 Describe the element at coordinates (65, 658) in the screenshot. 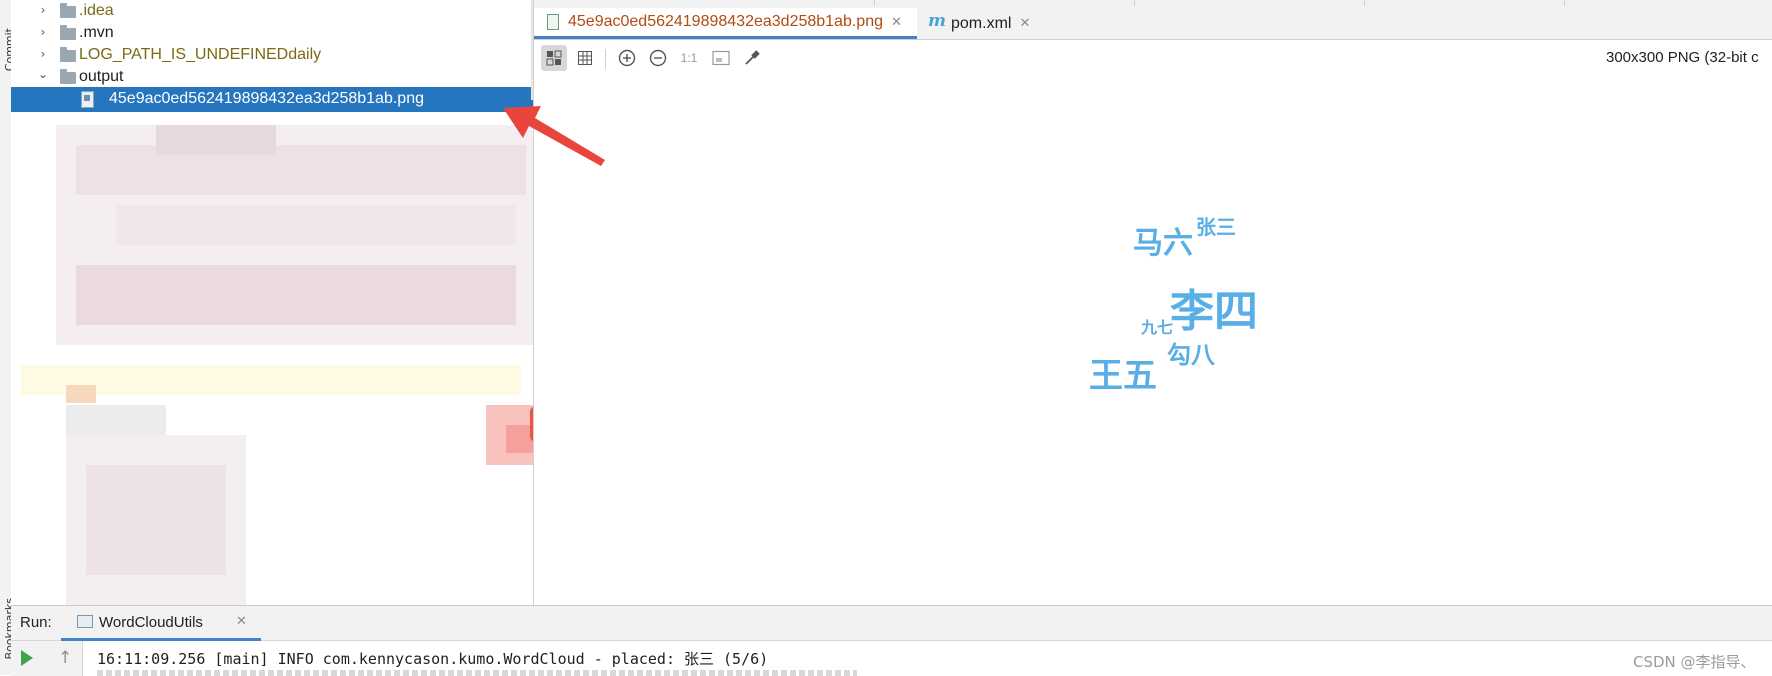

I see `arrow-up-icon: ↑` at that location.